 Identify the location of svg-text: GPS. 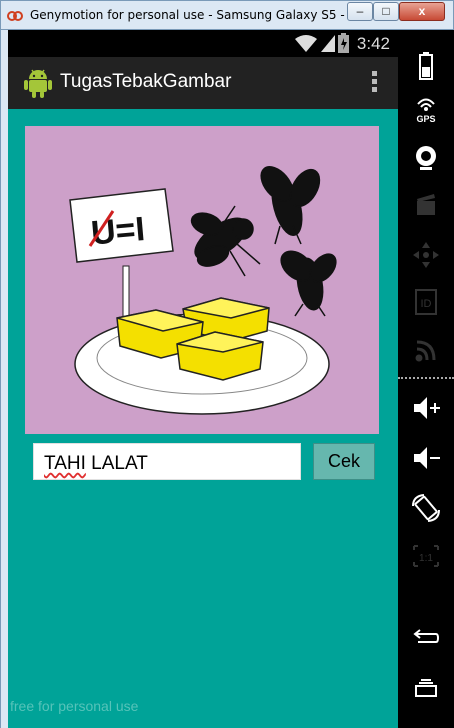
(425, 119).